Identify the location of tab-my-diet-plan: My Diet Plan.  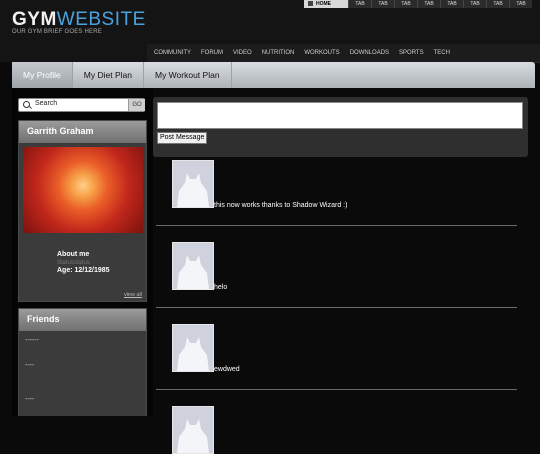
(108, 75).